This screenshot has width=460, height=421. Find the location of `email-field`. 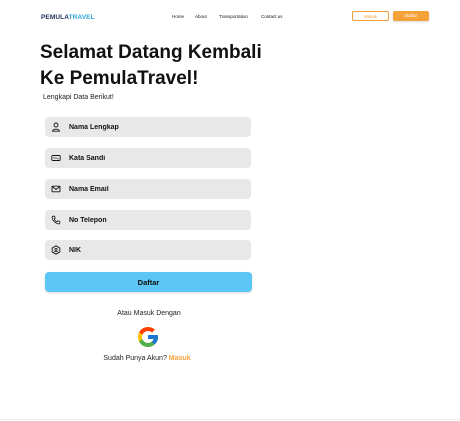

email-field is located at coordinates (148, 189).